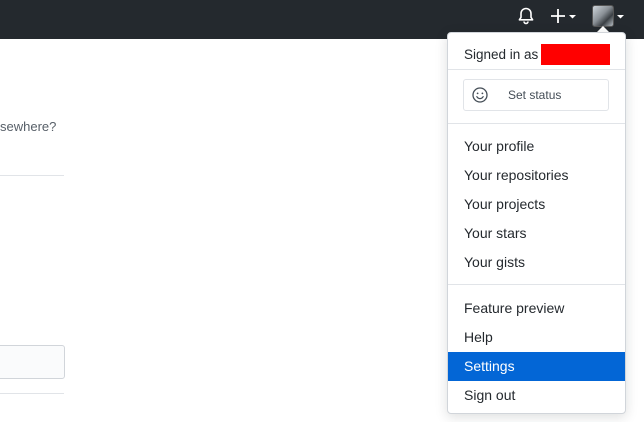 This screenshot has width=644, height=422. What do you see at coordinates (536, 337) in the screenshot?
I see `menu-item-help: Help` at bounding box center [536, 337].